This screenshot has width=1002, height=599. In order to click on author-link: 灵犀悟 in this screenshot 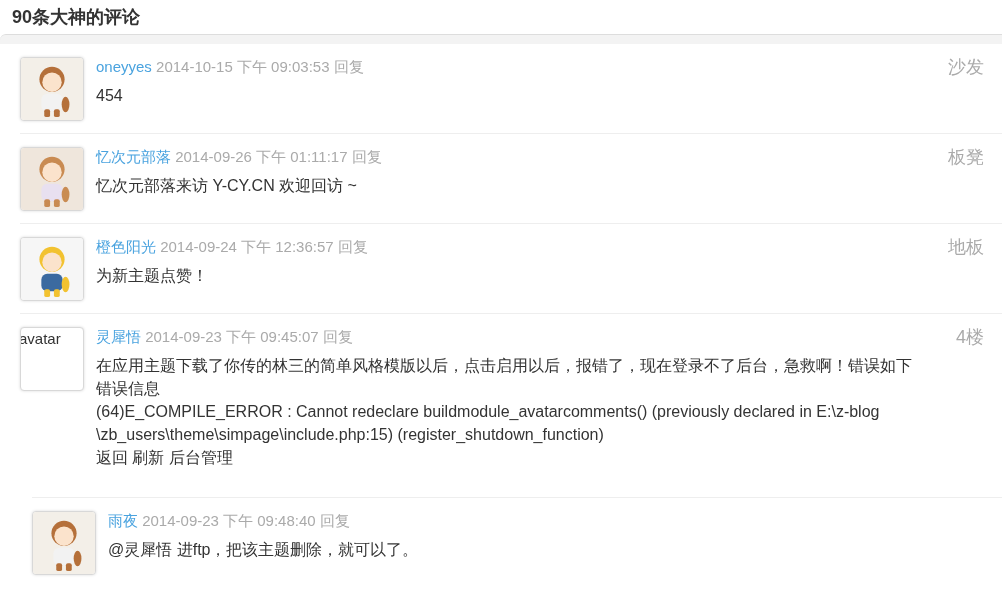, I will do `click(118, 336)`.